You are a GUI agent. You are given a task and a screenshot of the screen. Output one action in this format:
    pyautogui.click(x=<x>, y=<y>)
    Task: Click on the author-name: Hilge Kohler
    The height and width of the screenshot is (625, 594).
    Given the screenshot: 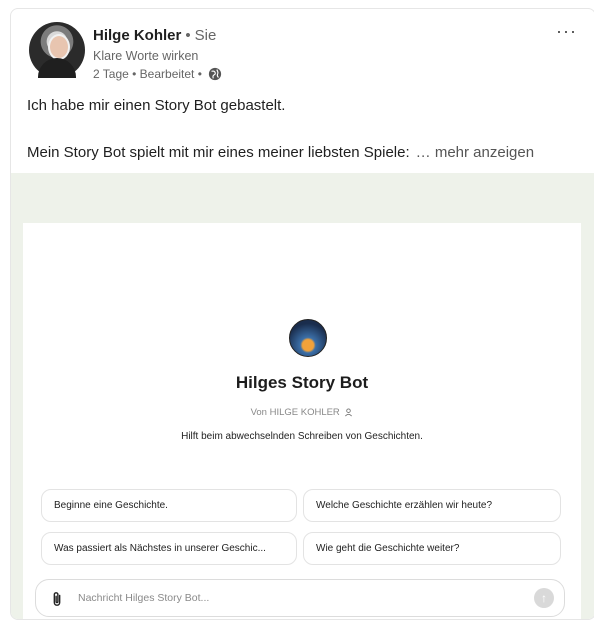 What is the action you would take?
    pyautogui.click(x=137, y=35)
    